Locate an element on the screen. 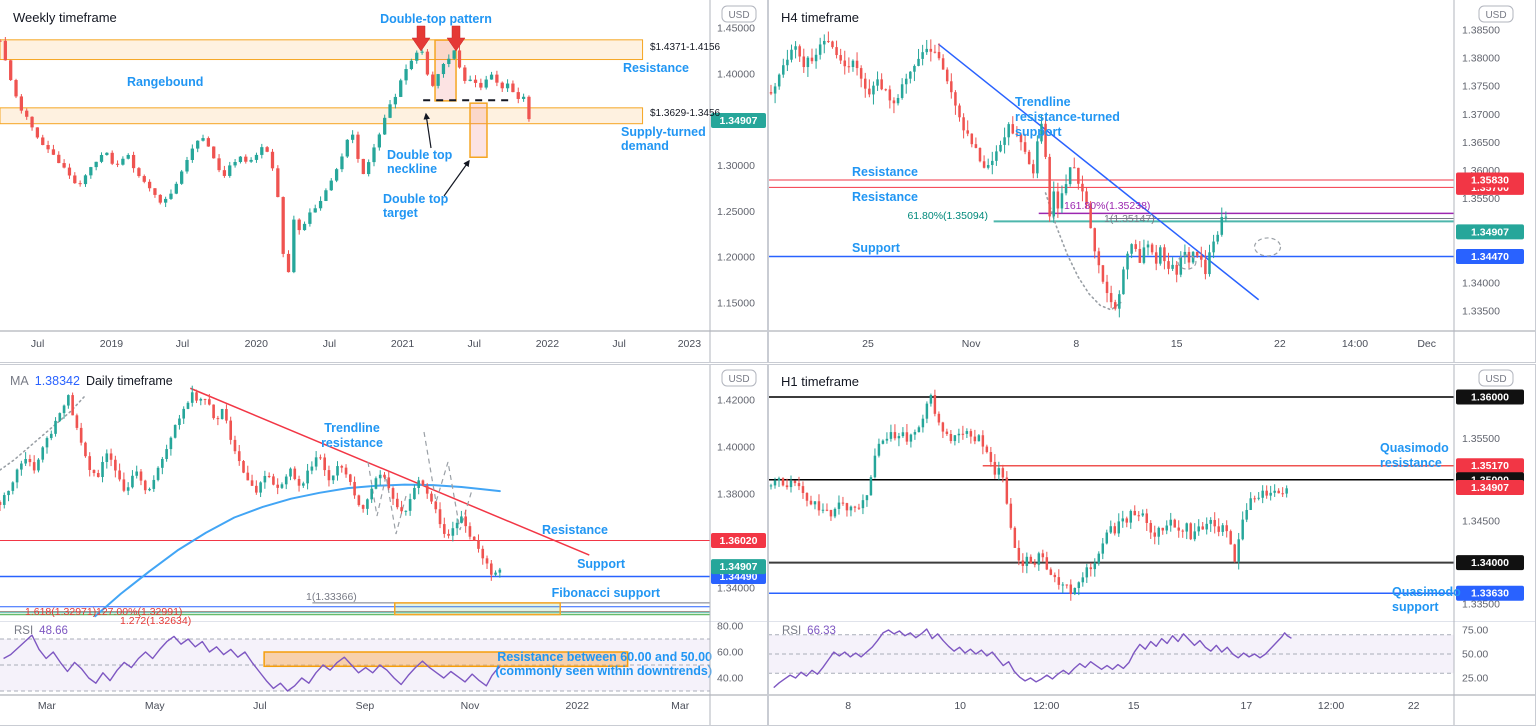 This screenshot has width=1536, height=726. fibonacci-zone-box is located at coordinates (477, 609).